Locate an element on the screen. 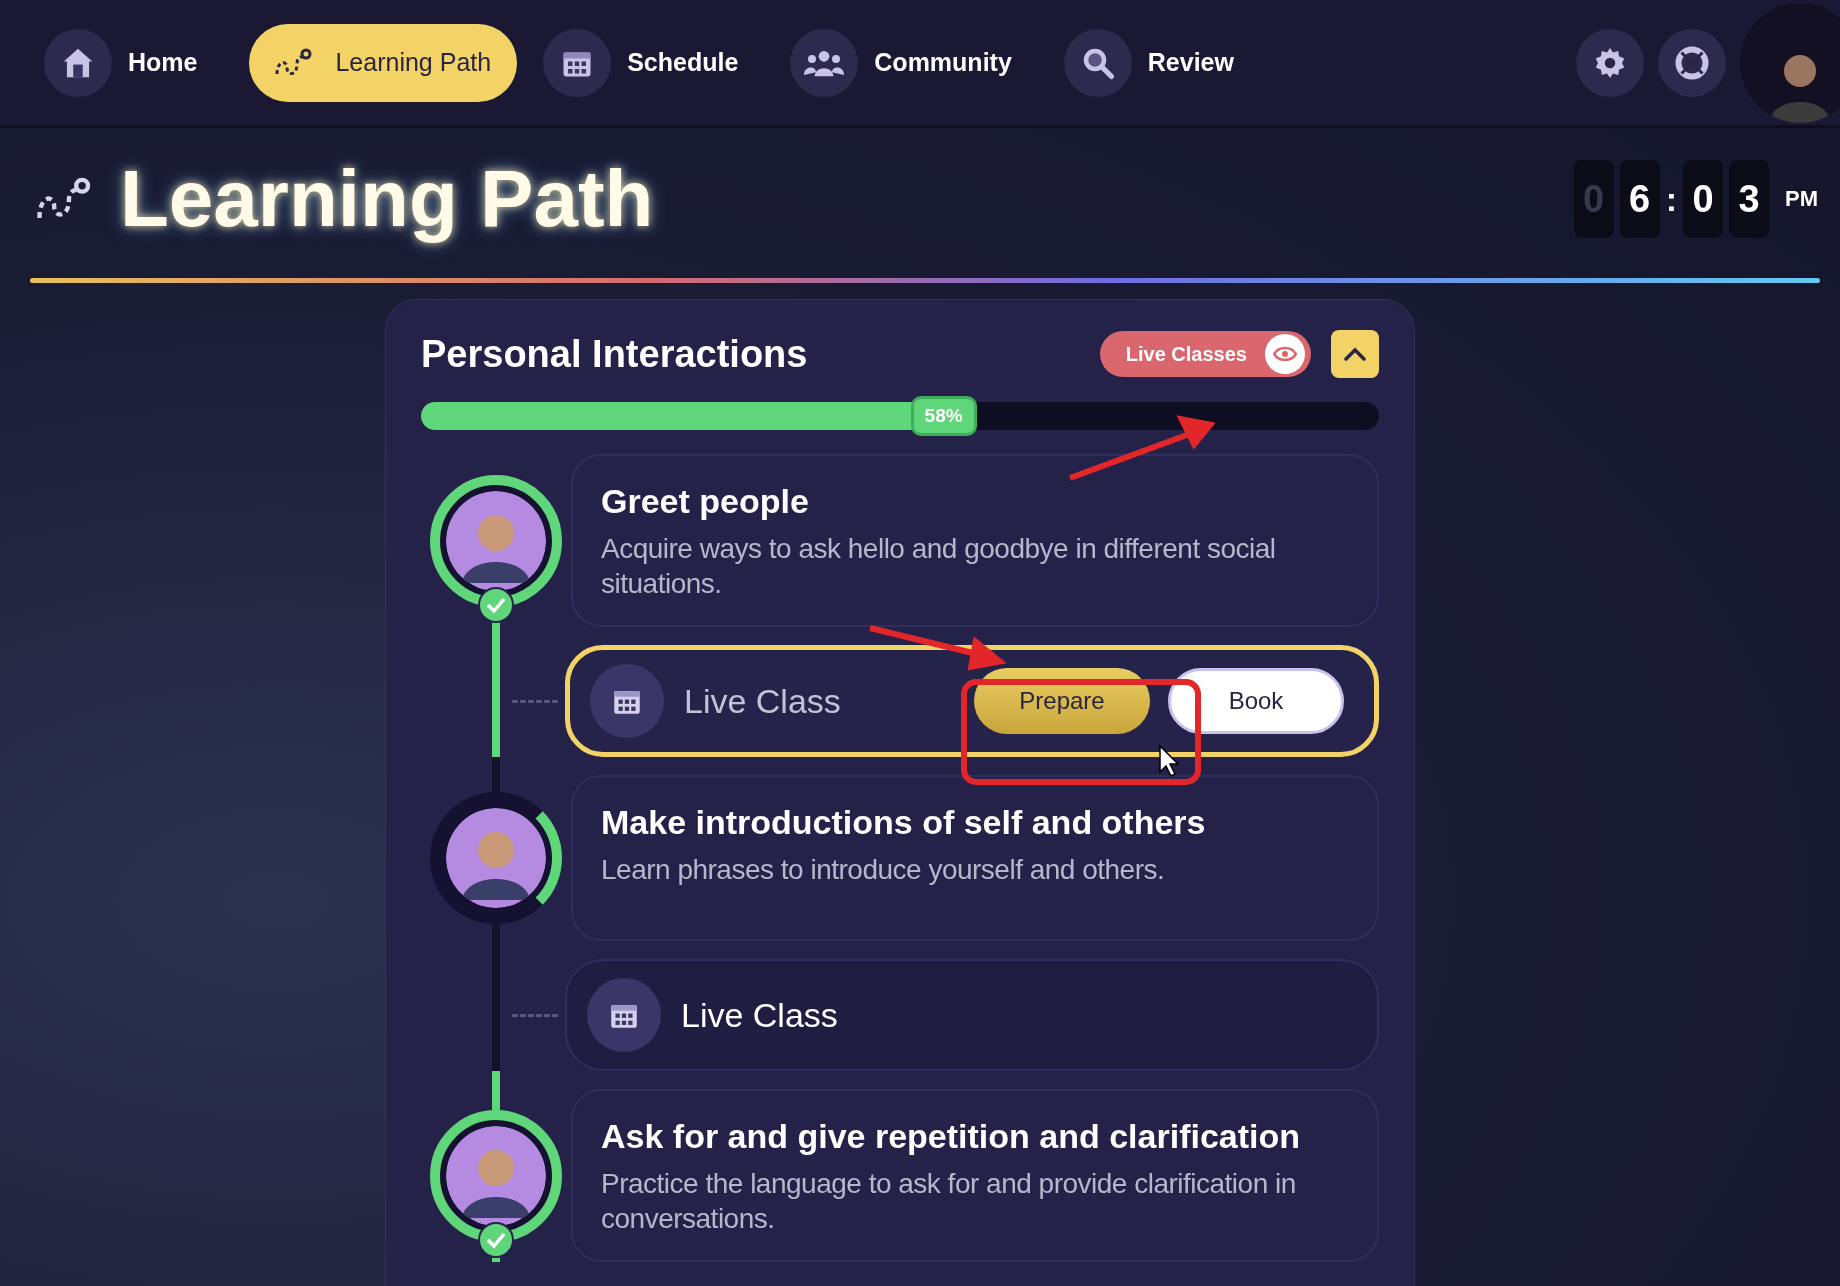  lesson-card: Make introductions of self and others Learn phrases to introduce yourself and others. is located at coordinates (975, 858).